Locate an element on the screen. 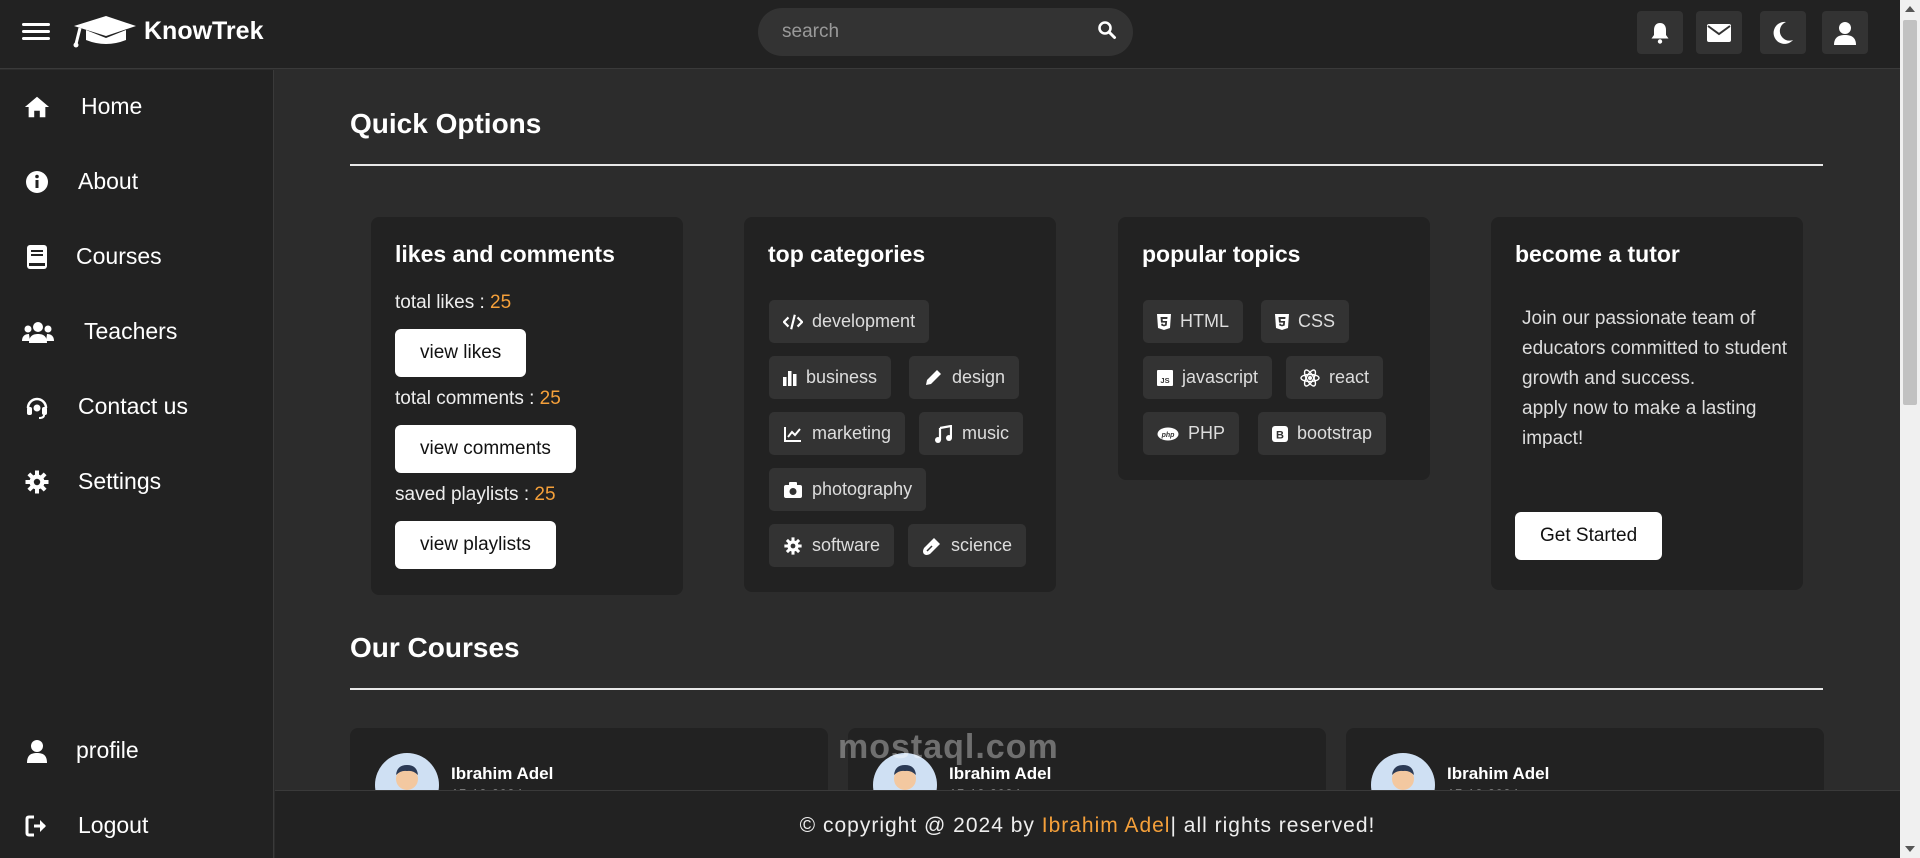  search-input is located at coordinates (932, 32).